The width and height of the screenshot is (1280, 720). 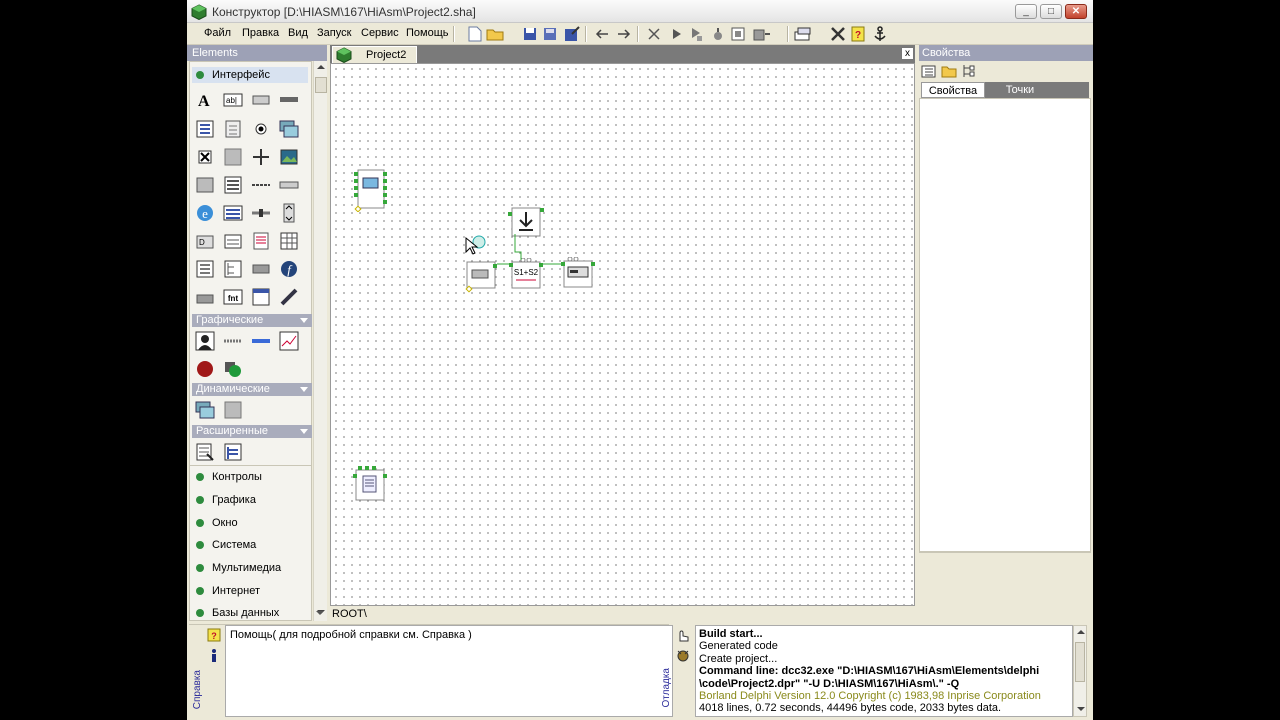 What do you see at coordinates (738, 34) in the screenshot?
I see `build-icon` at bounding box center [738, 34].